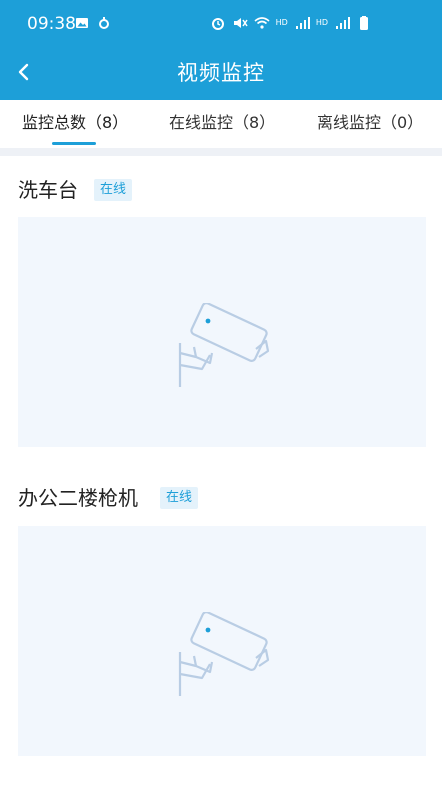  I want to click on camera-name: 洗车台, so click(48, 190).